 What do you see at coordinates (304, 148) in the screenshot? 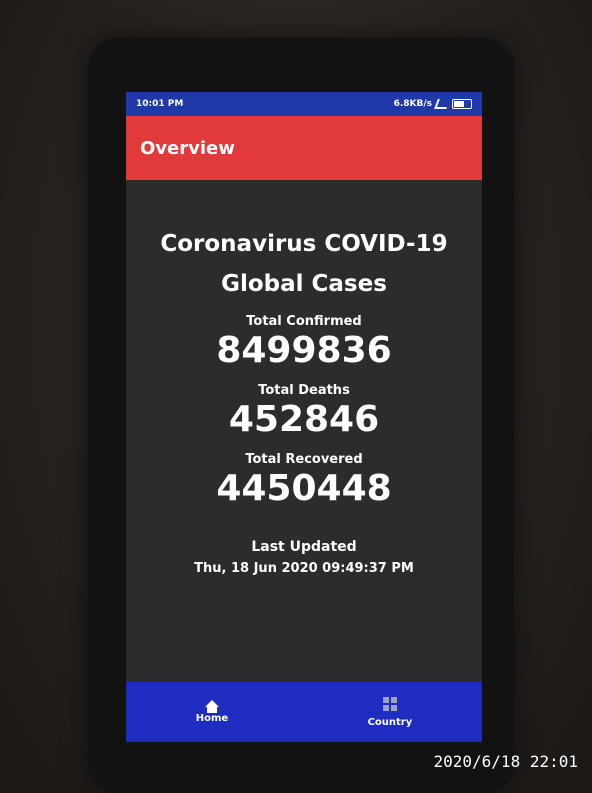
I see `app-bar: Overview` at bounding box center [304, 148].